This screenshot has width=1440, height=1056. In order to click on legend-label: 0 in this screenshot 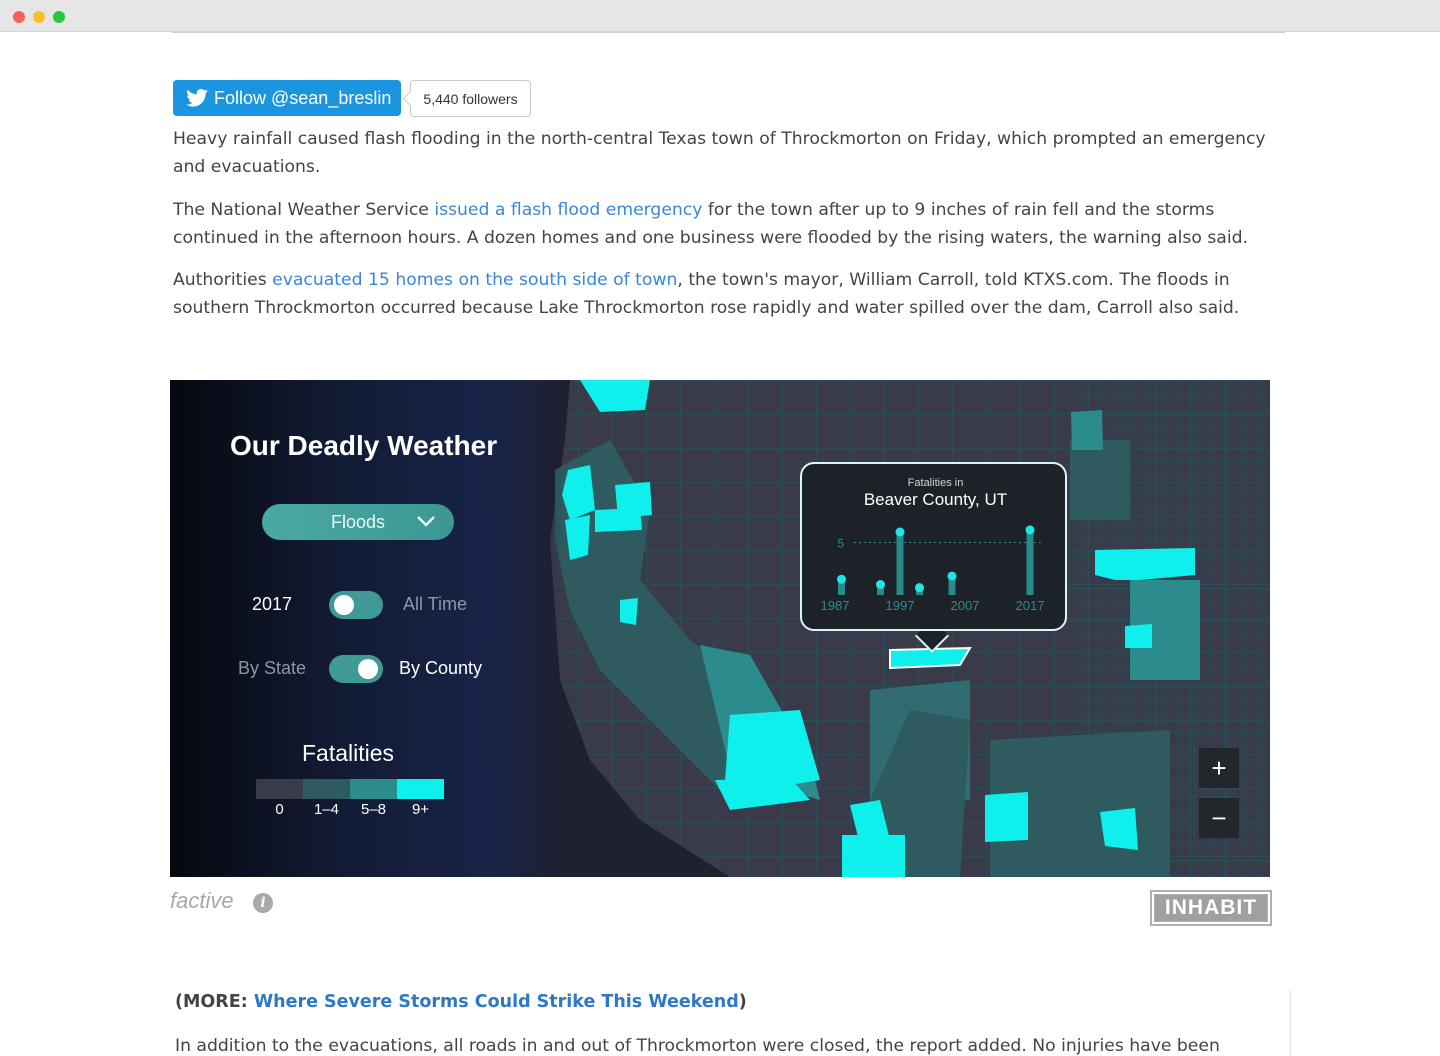, I will do `click(279, 809)`.